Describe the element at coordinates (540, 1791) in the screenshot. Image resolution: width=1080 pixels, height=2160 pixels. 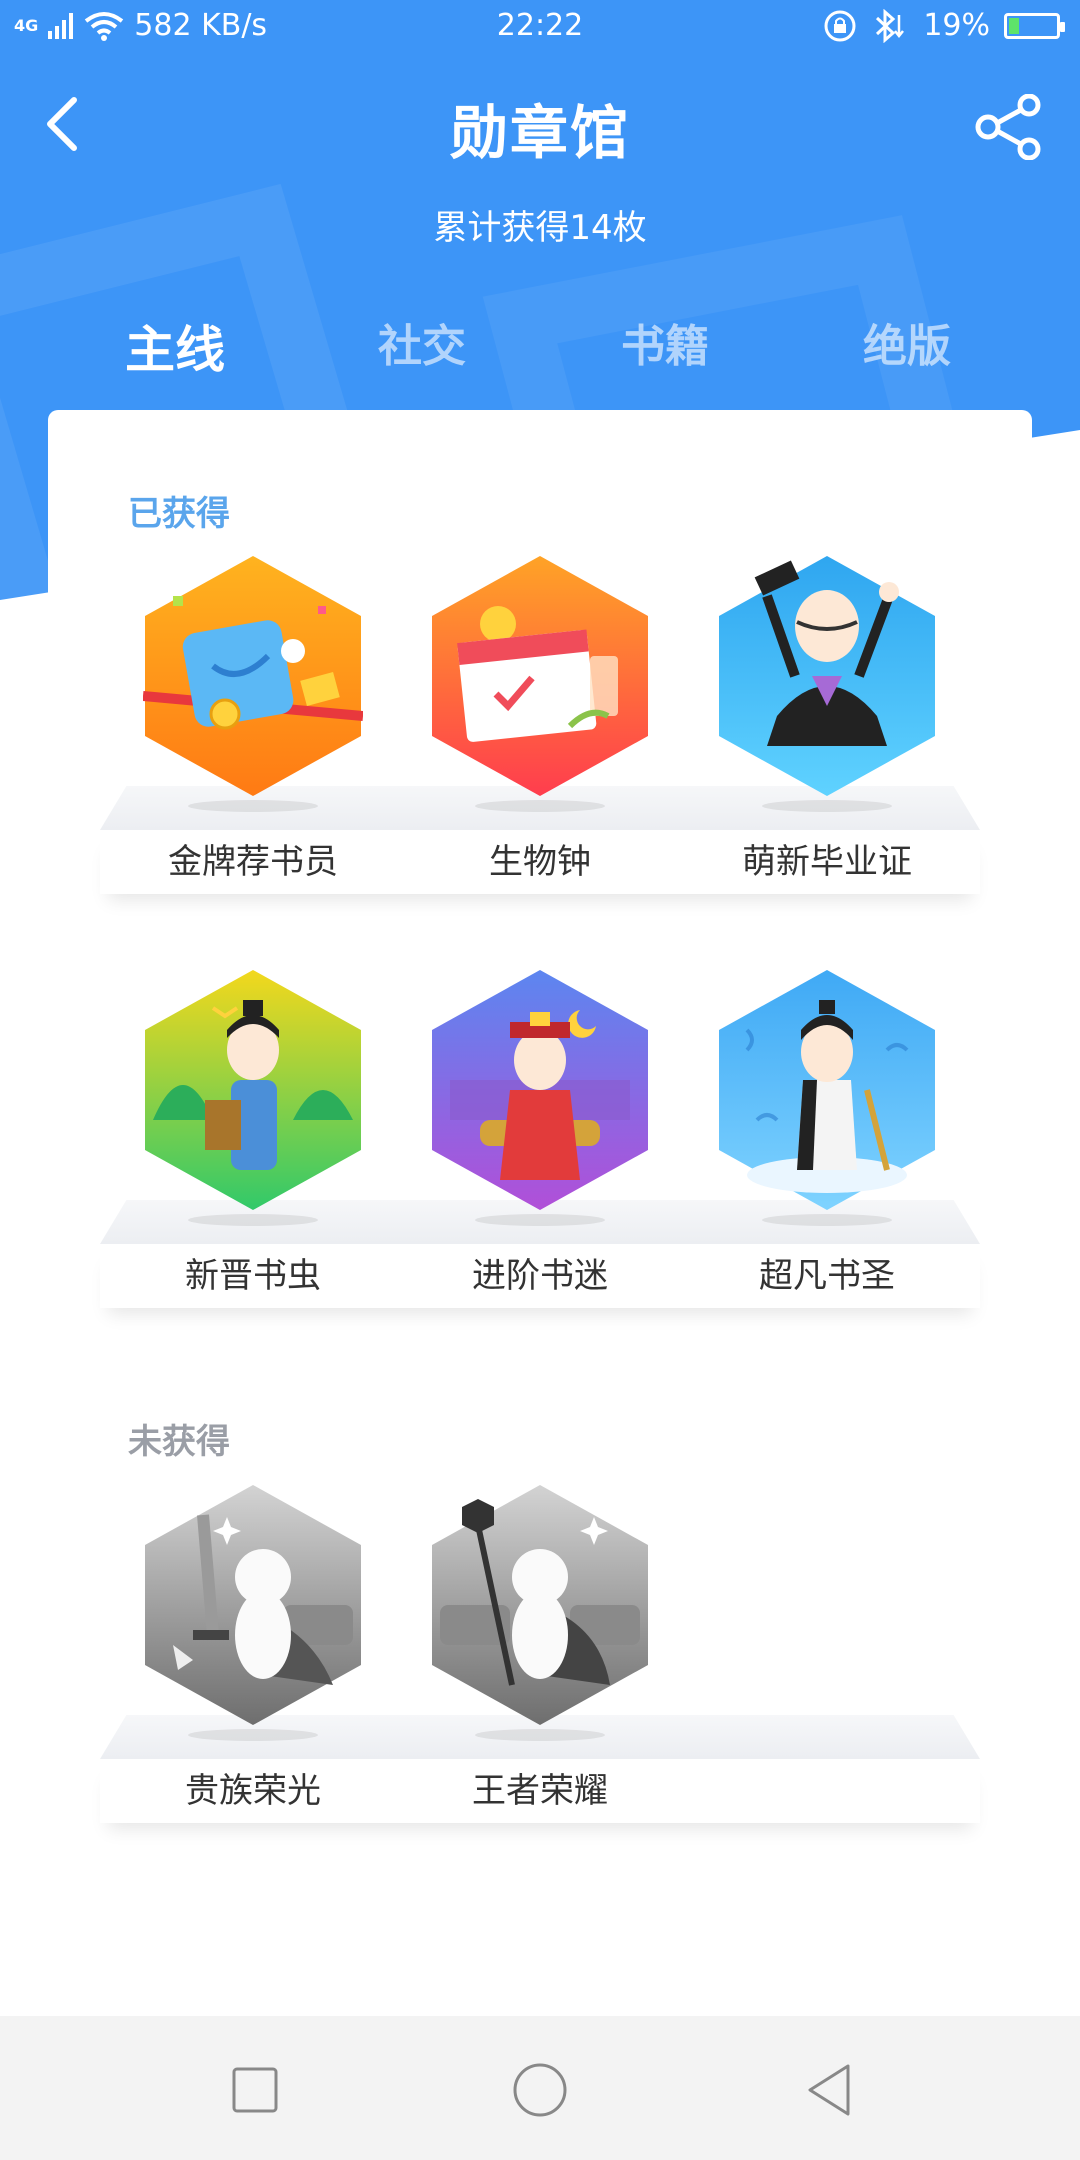
I see `badge-label: 王者荣耀` at that location.